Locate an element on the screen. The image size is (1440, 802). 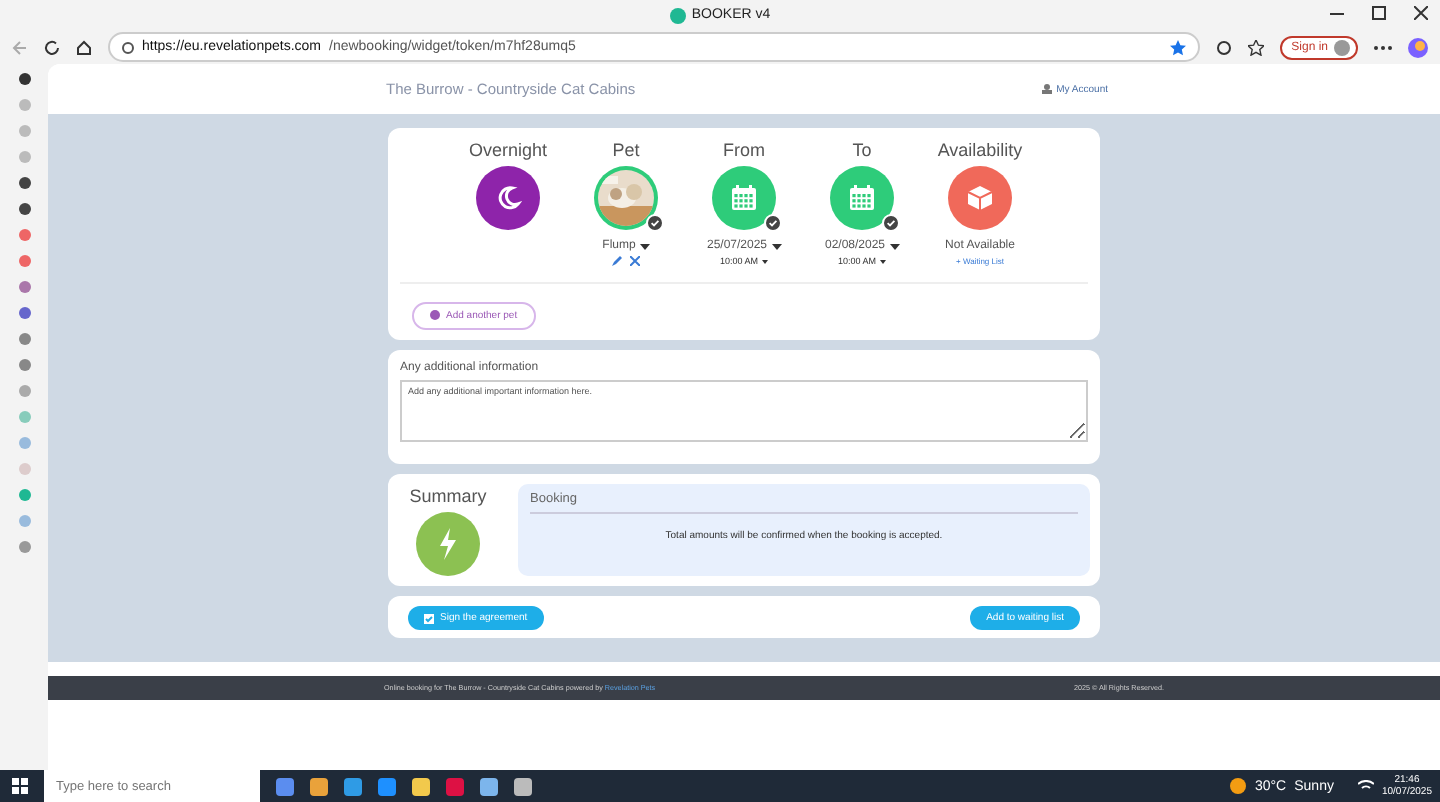
summary-title: Summary is located at coordinates (448, 495).